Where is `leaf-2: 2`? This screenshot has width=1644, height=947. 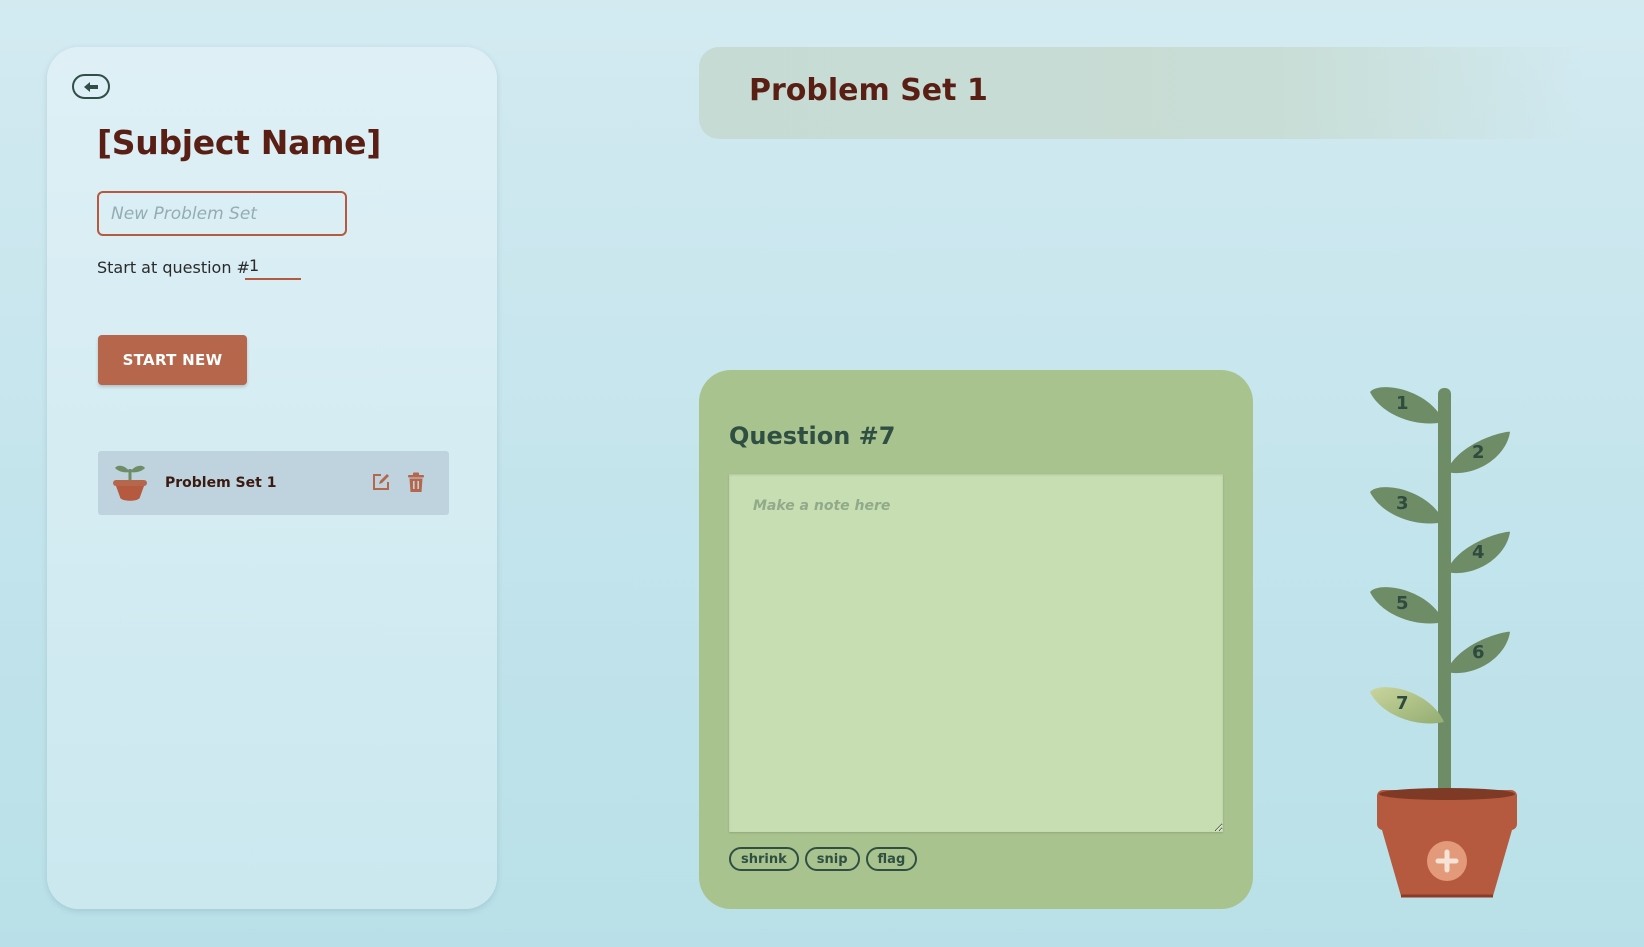
leaf-2: 2 is located at coordinates (1478, 452).